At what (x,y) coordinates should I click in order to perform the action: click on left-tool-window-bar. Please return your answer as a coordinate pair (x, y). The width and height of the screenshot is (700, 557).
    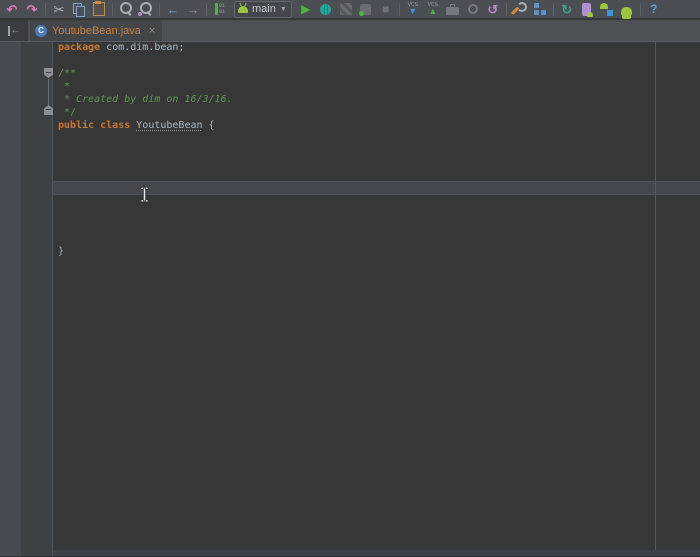
    Looking at the image, I should click on (10, 299).